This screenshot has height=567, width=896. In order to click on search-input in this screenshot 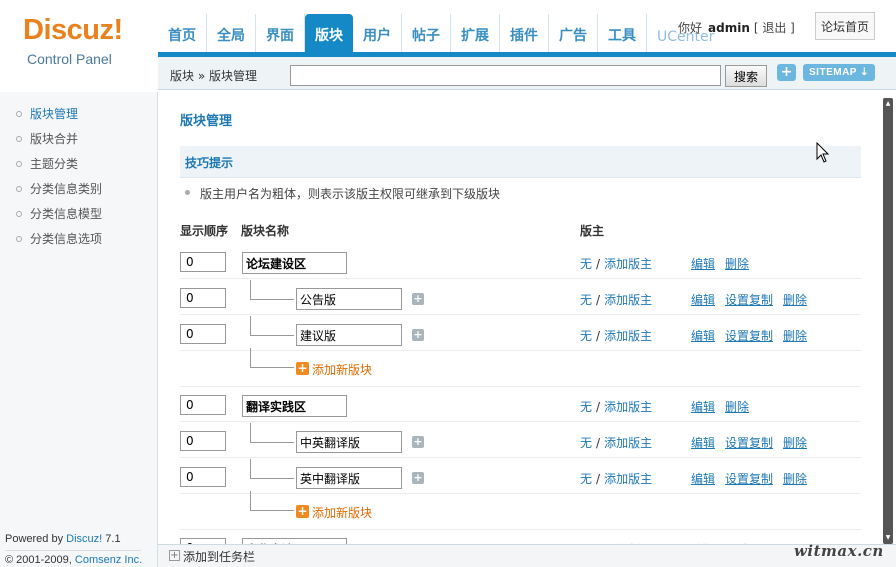, I will do `click(505, 75)`.